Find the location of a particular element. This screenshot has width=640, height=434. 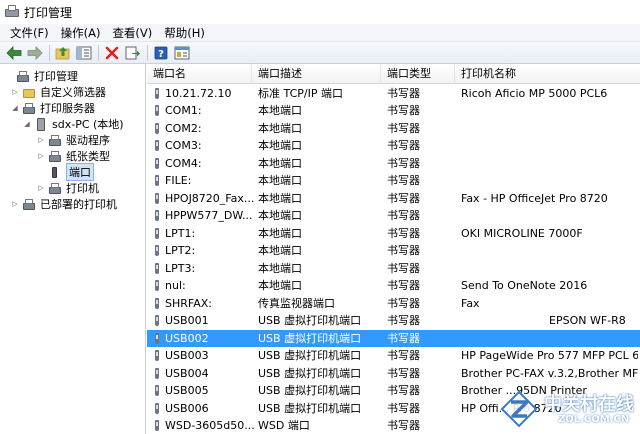

menu-help: 帮助(H) is located at coordinates (184, 33).